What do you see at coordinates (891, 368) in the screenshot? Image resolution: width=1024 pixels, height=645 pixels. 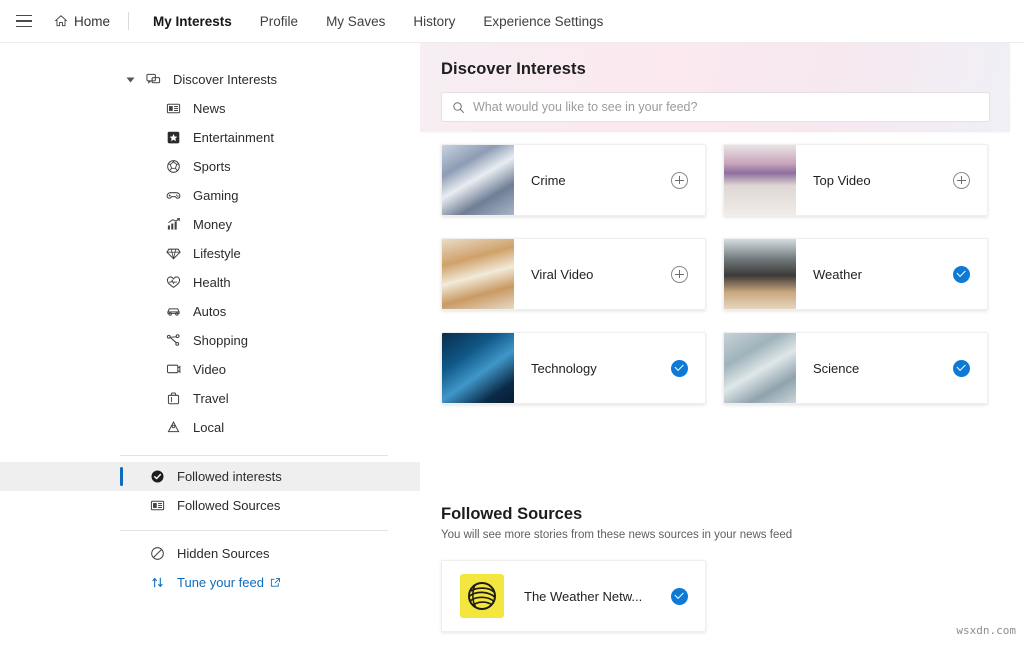 I see `card-body: Science` at bounding box center [891, 368].